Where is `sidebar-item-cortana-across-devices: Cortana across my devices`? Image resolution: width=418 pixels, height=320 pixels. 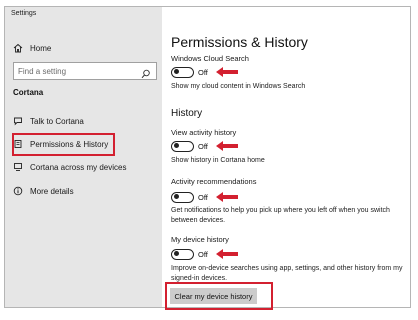 sidebar-item-cortana-across-devices: Cortana across my devices is located at coordinates (68, 167).